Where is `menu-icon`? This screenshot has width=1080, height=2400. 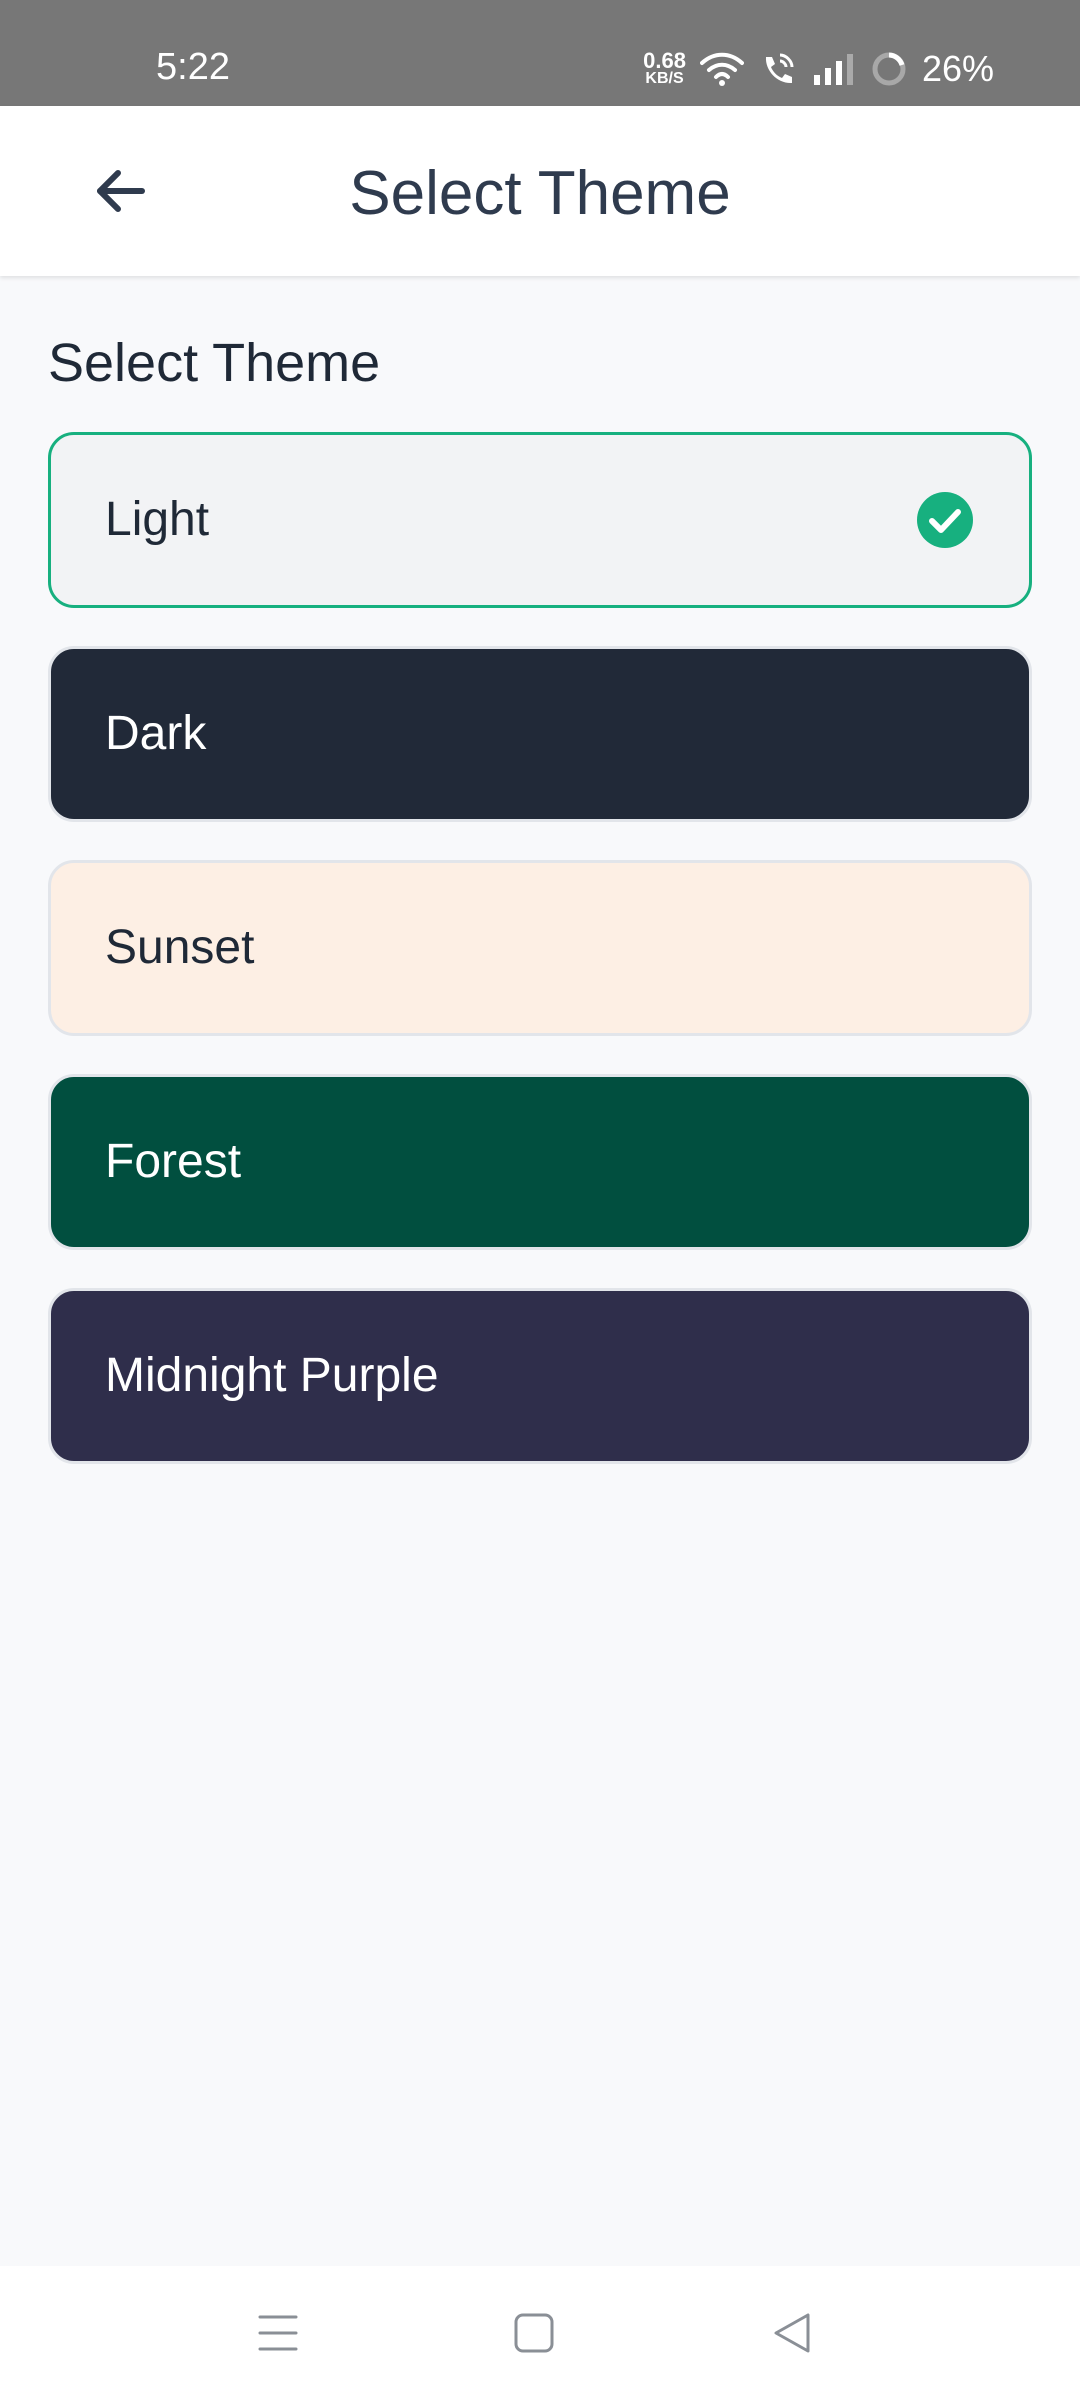
menu-icon is located at coordinates (278, 2333).